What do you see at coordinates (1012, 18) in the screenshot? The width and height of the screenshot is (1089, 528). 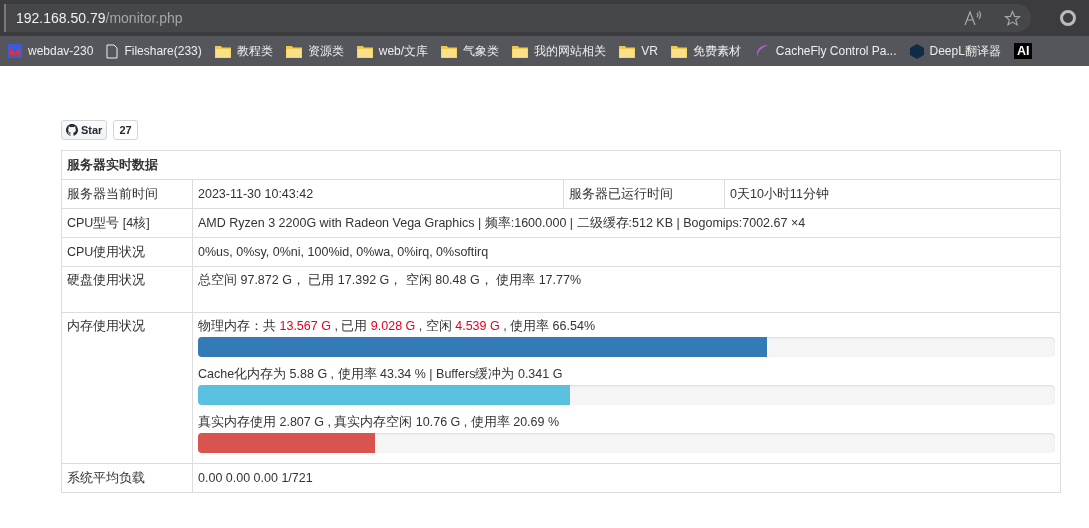 I see `star-icon` at bounding box center [1012, 18].